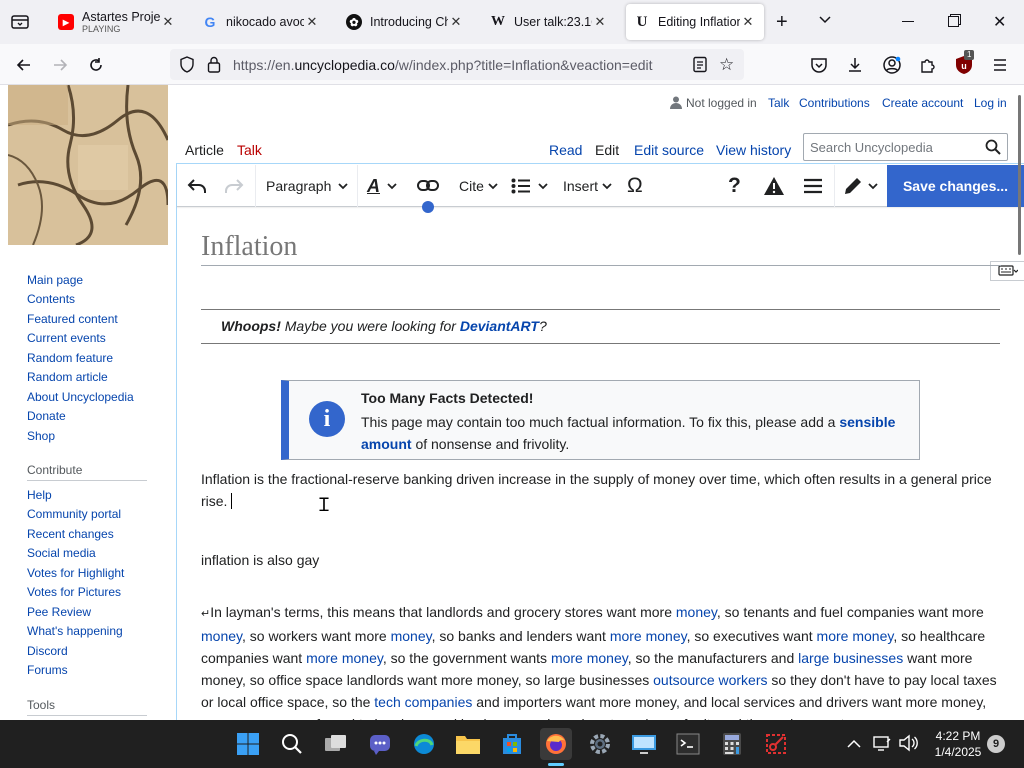  I want to click on menu-icon, so click(1000, 65).